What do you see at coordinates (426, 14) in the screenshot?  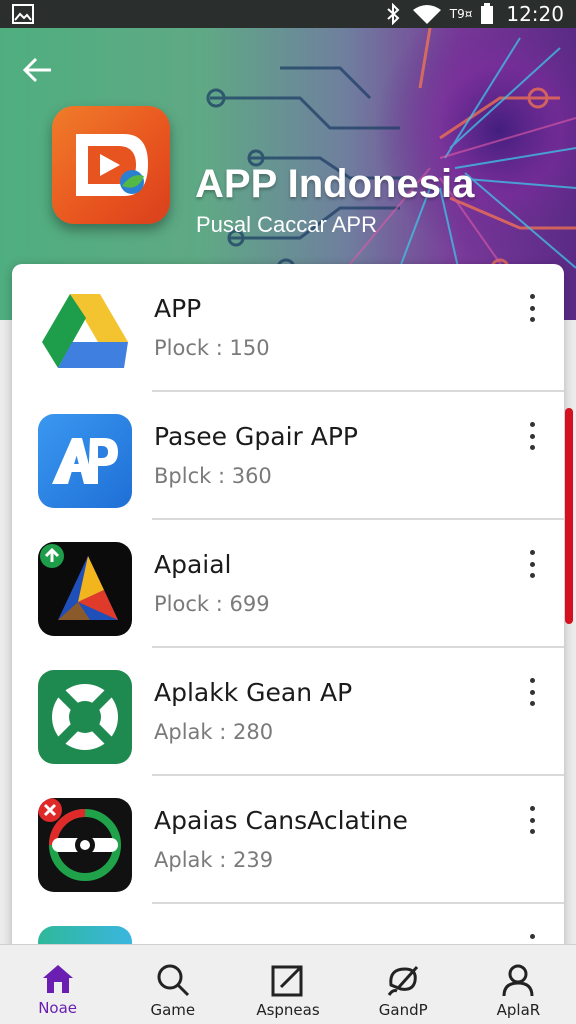 I see `wifi-icon` at bounding box center [426, 14].